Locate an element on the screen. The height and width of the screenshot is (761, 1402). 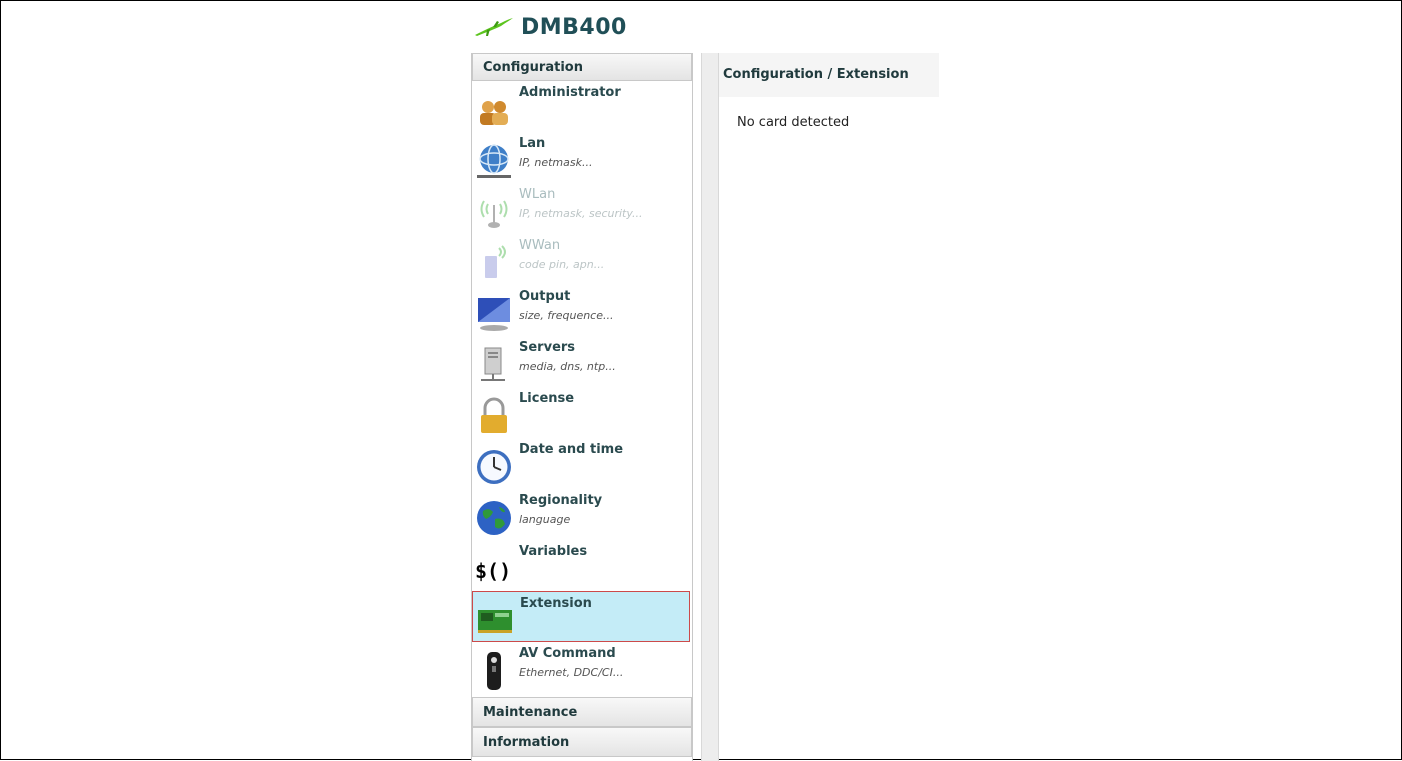
menu-item-regionality: Regionality language is located at coordinates (581, 514).